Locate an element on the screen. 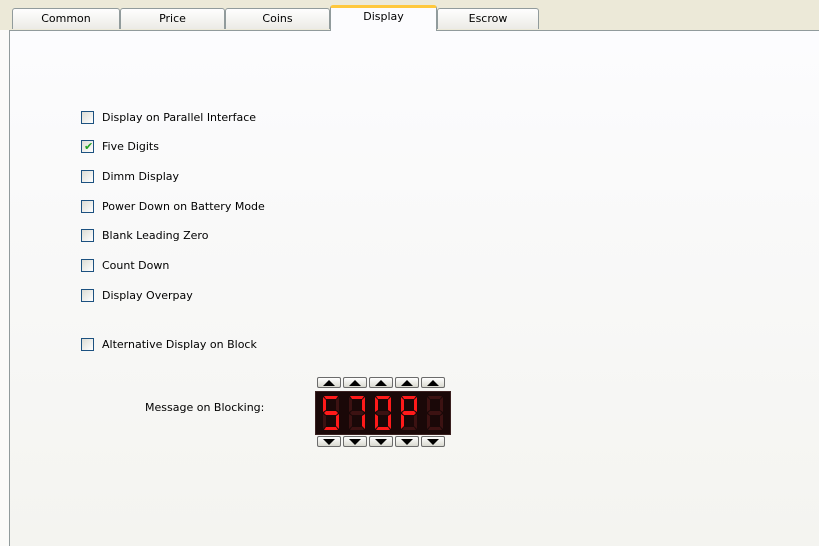 Image resolution: width=819 pixels, height=546 pixels. checkbox-label: Blank Leading Zero is located at coordinates (155, 235).